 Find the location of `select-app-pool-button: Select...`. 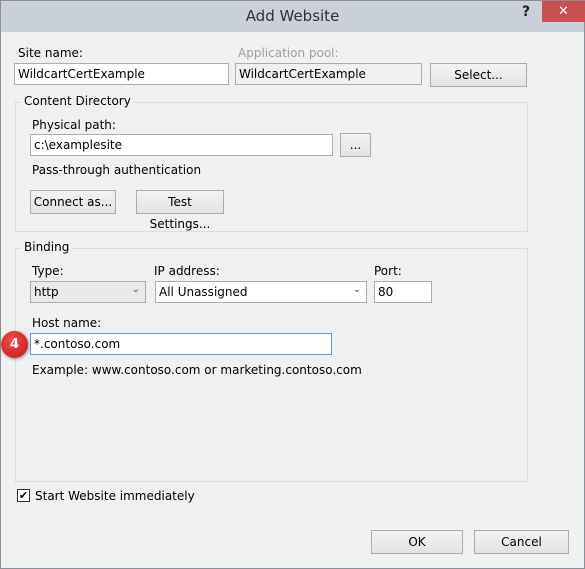

select-app-pool-button: Select... is located at coordinates (478, 75).